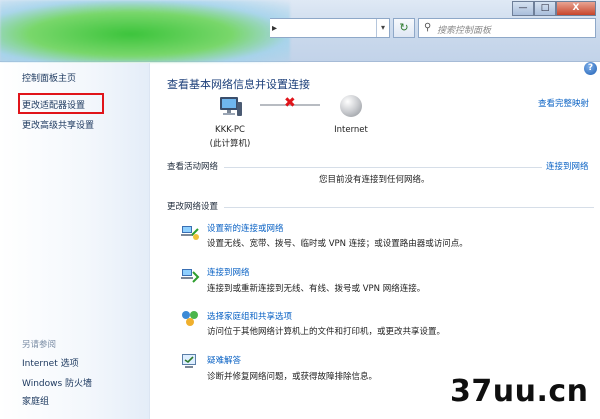 This screenshot has height=419, width=600. I want to click on window-controls: — □ X, so click(554, 8).